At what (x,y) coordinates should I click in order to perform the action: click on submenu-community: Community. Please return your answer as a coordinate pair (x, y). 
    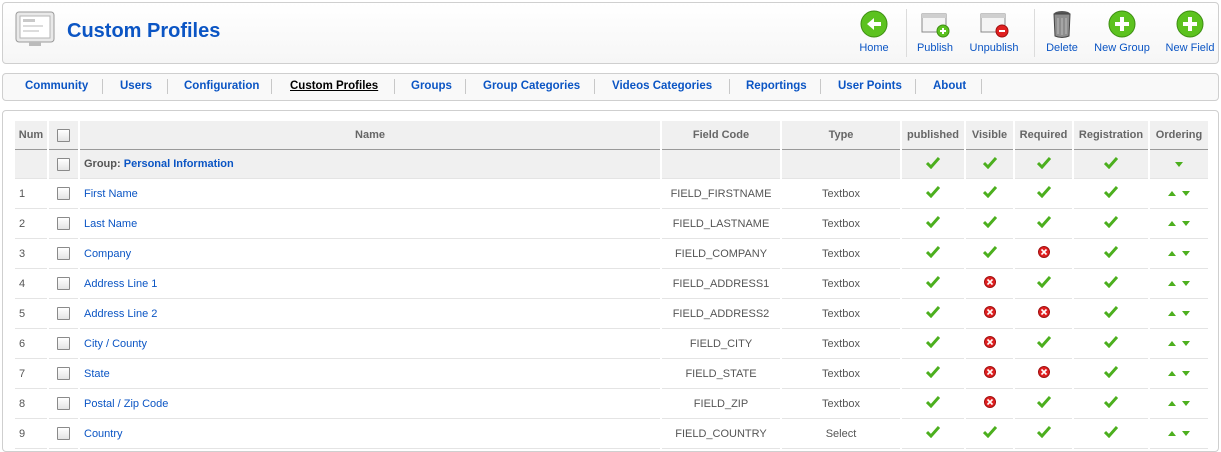
    Looking at the image, I should click on (56, 86).